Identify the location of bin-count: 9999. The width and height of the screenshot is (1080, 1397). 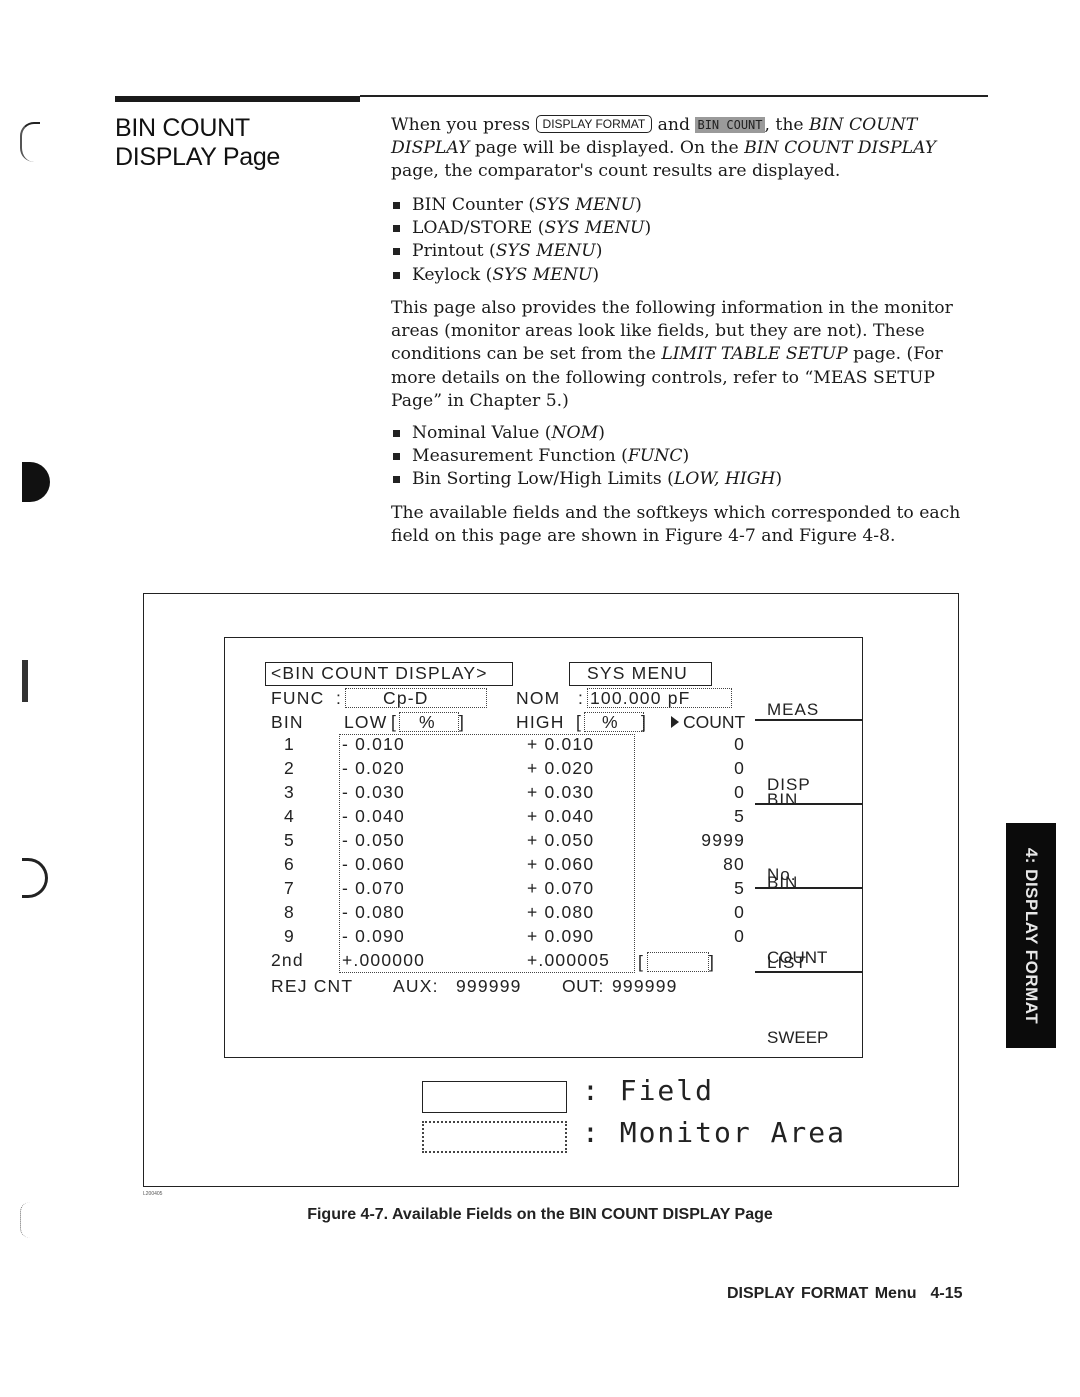
(723, 840).